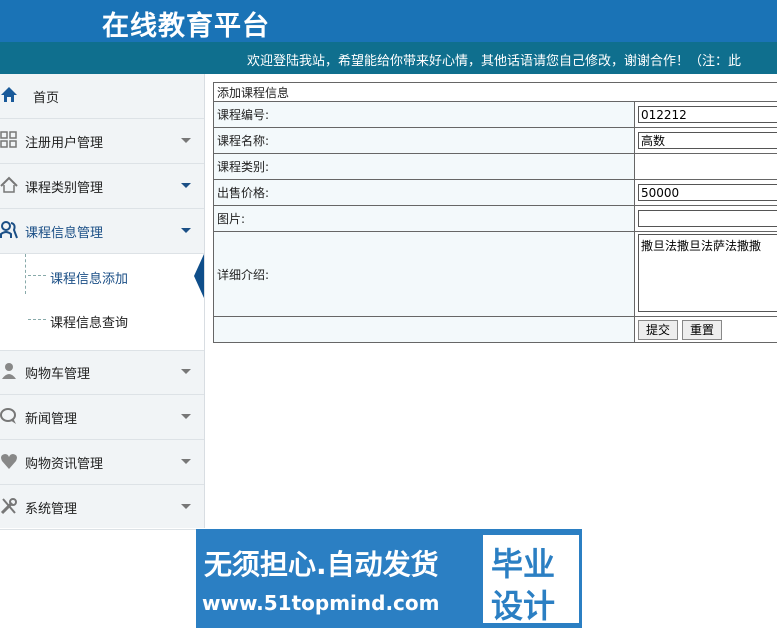 This screenshot has height=628, width=777. Describe the element at coordinates (9, 506) in the screenshot. I see `tools-icon` at that location.